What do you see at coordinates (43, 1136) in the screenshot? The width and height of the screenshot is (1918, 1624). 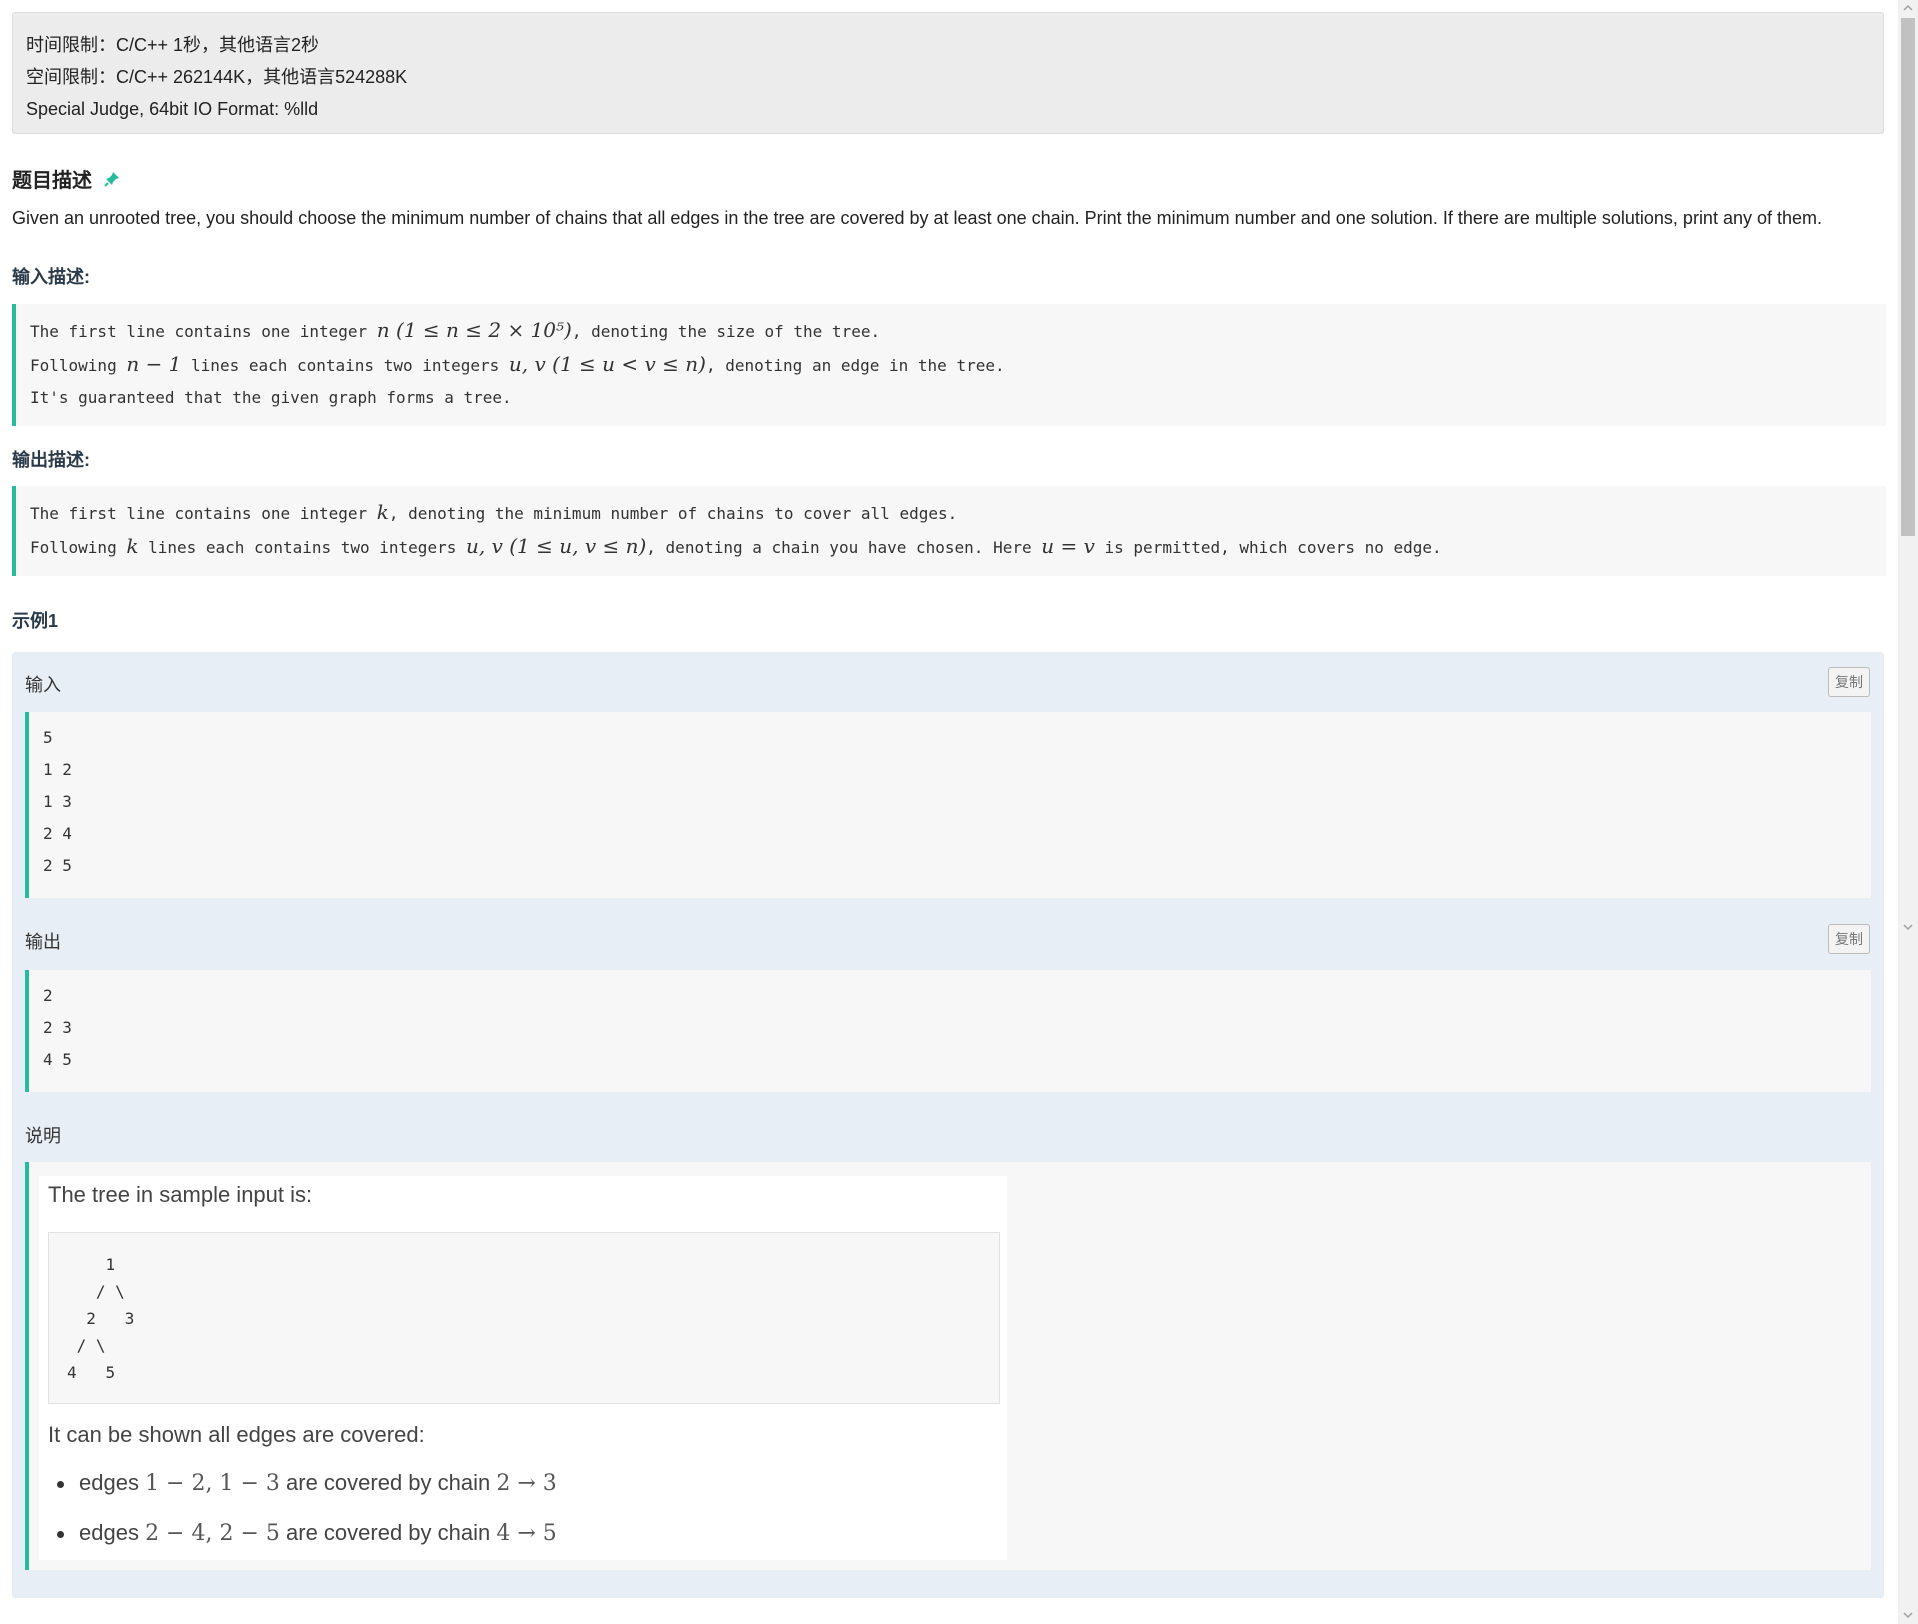 I see `example-explain-label: 说明` at bounding box center [43, 1136].